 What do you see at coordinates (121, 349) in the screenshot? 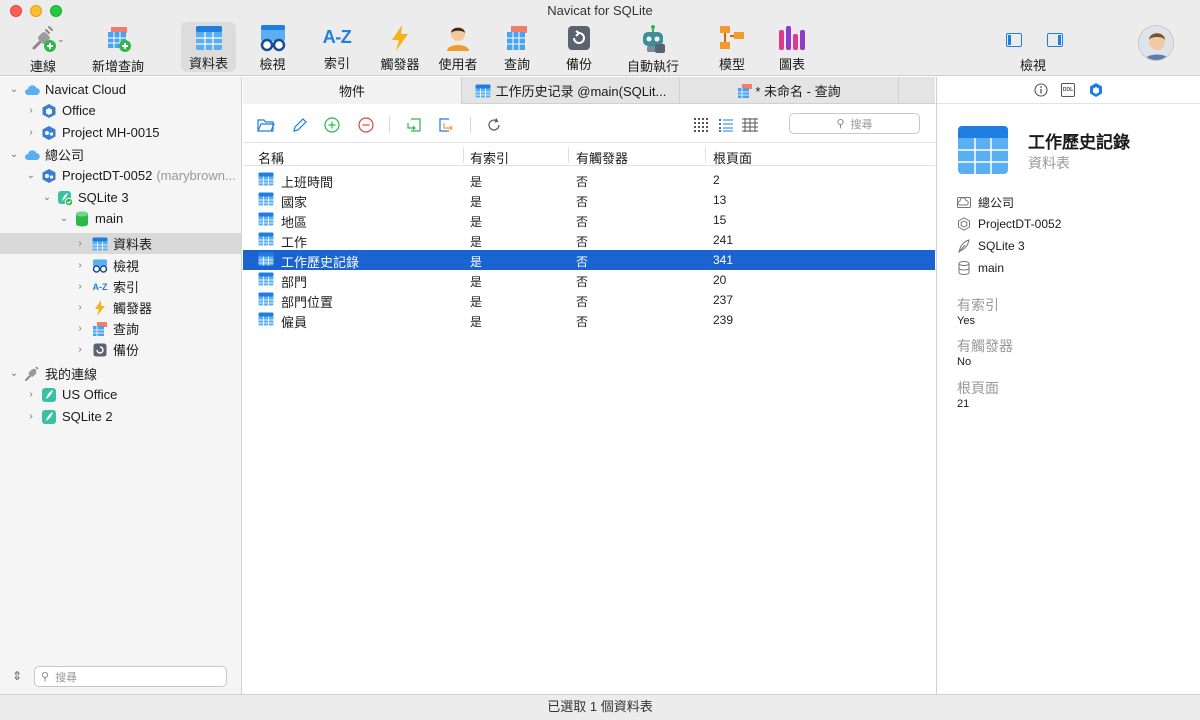
I see `tree-backup: › 備份` at bounding box center [121, 349].